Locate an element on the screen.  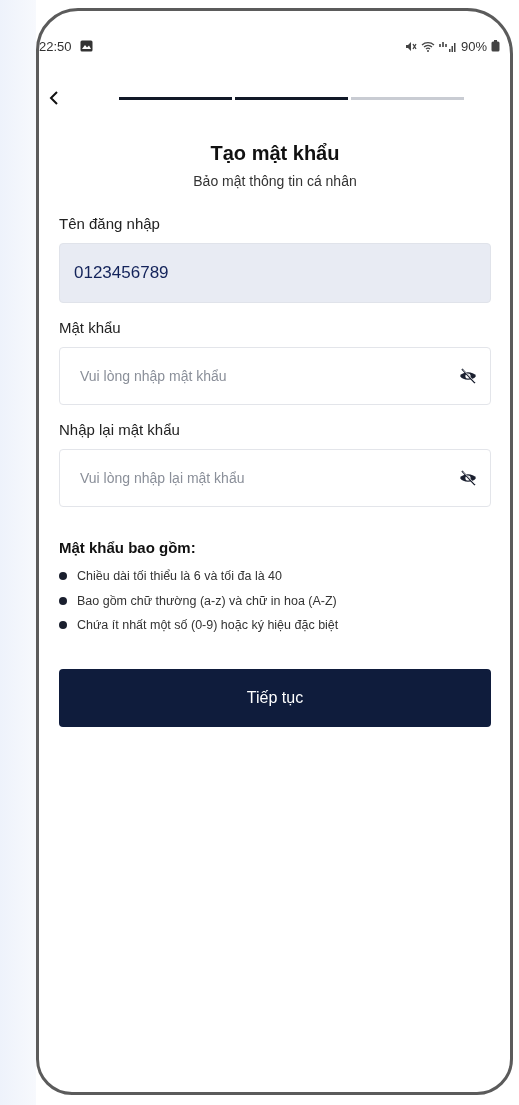
rule-text: Chứa ít nhất một số (0-9) hoặc ký hiệu đặc biệt is located at coordinates (208, 625).